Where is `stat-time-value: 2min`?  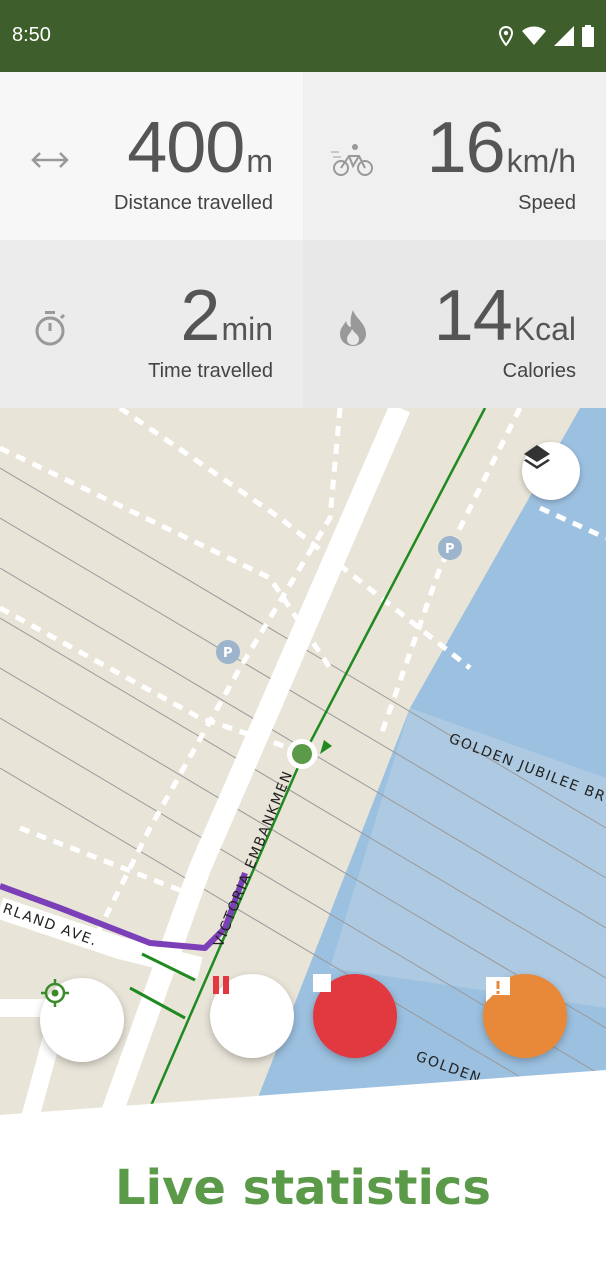 stat-time-value: 2min is located at coordinates (226, 316).